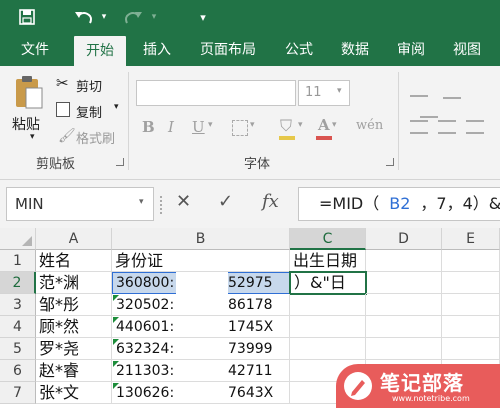 The width and height of the screenshot is (500, 408). Describe the element at coordinates (74, 261) in the screenshot. I see `cell-a1: 姓名` at that location.